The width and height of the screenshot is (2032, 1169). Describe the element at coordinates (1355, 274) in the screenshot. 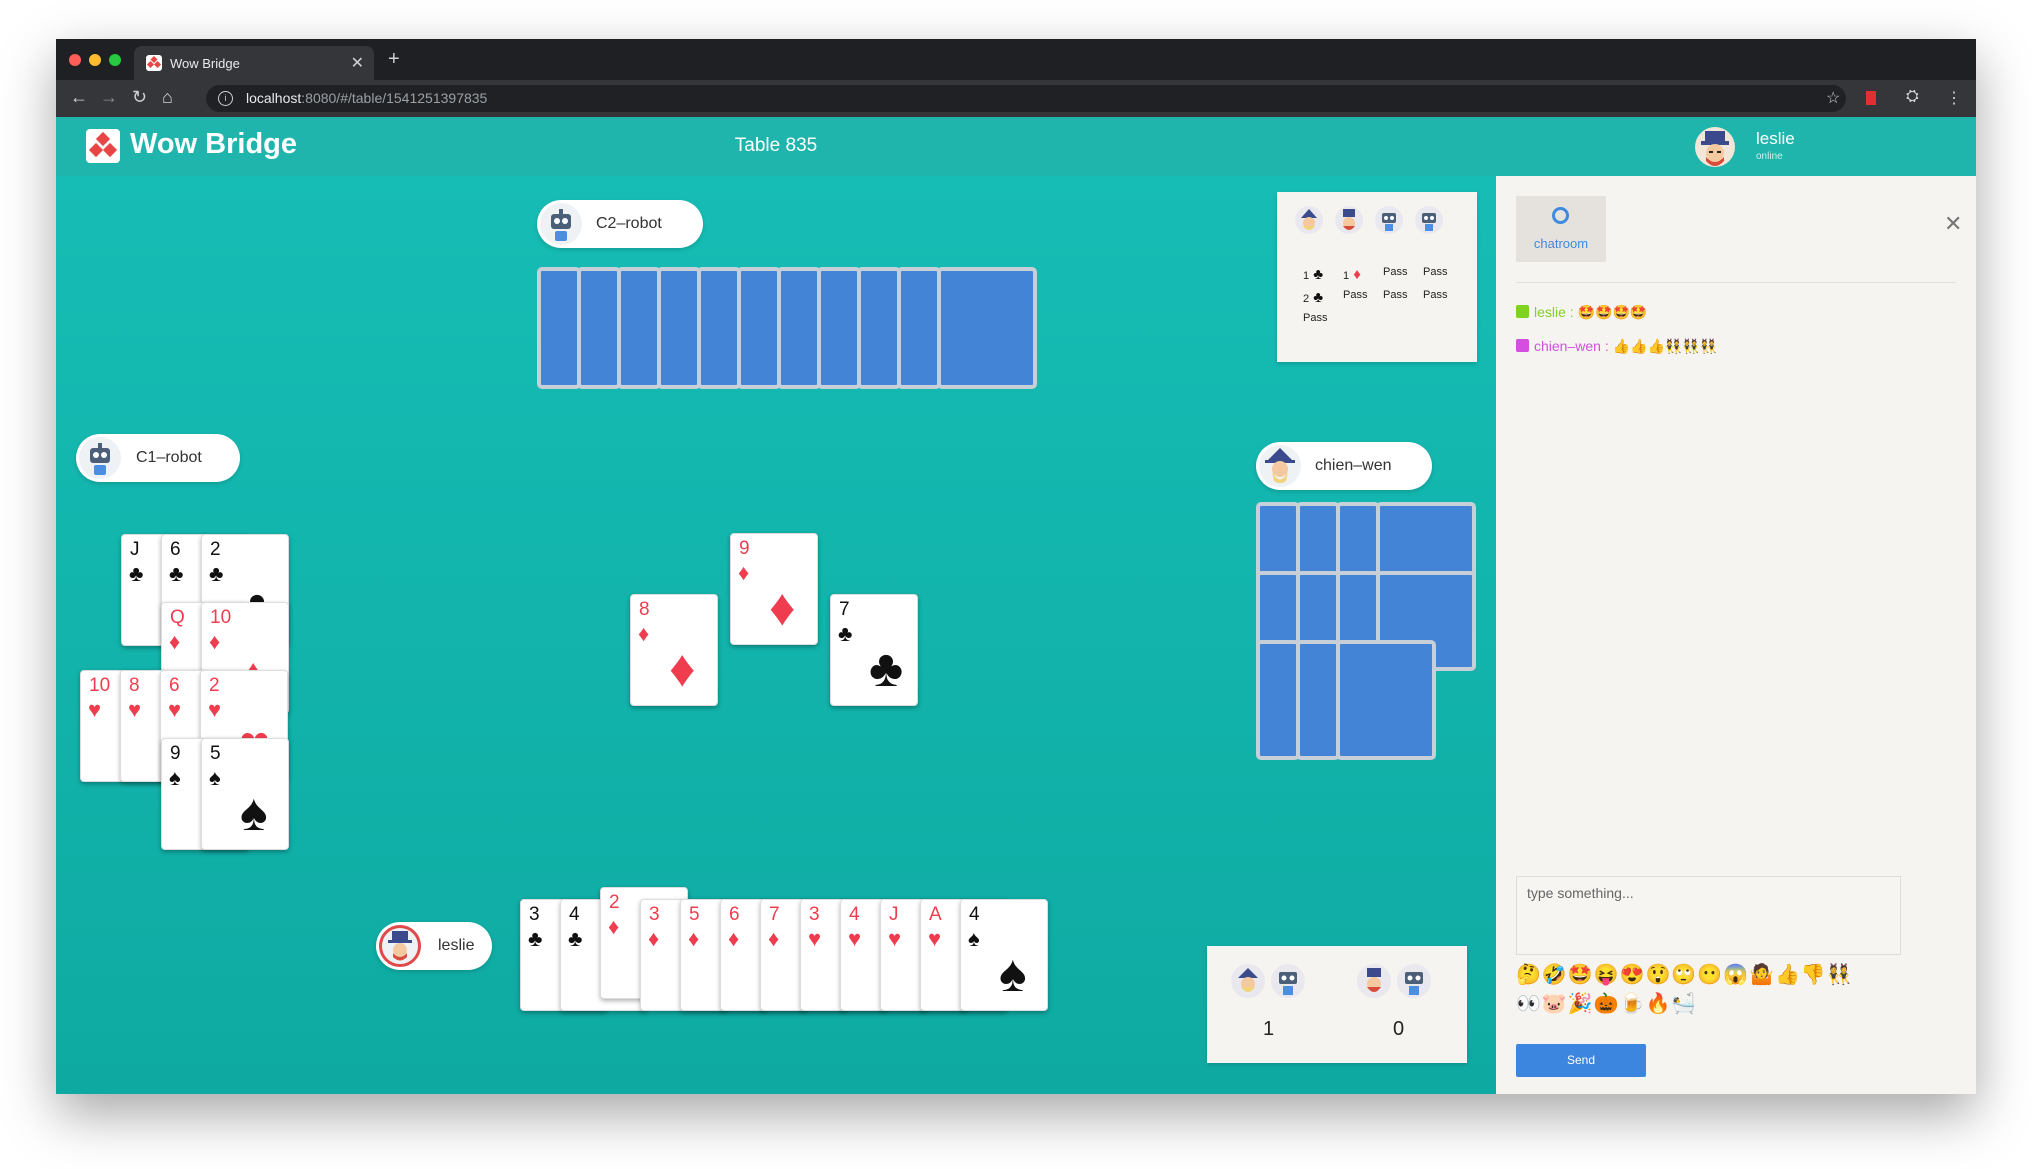

I see `bid-suit-icon: ♦` at that location.